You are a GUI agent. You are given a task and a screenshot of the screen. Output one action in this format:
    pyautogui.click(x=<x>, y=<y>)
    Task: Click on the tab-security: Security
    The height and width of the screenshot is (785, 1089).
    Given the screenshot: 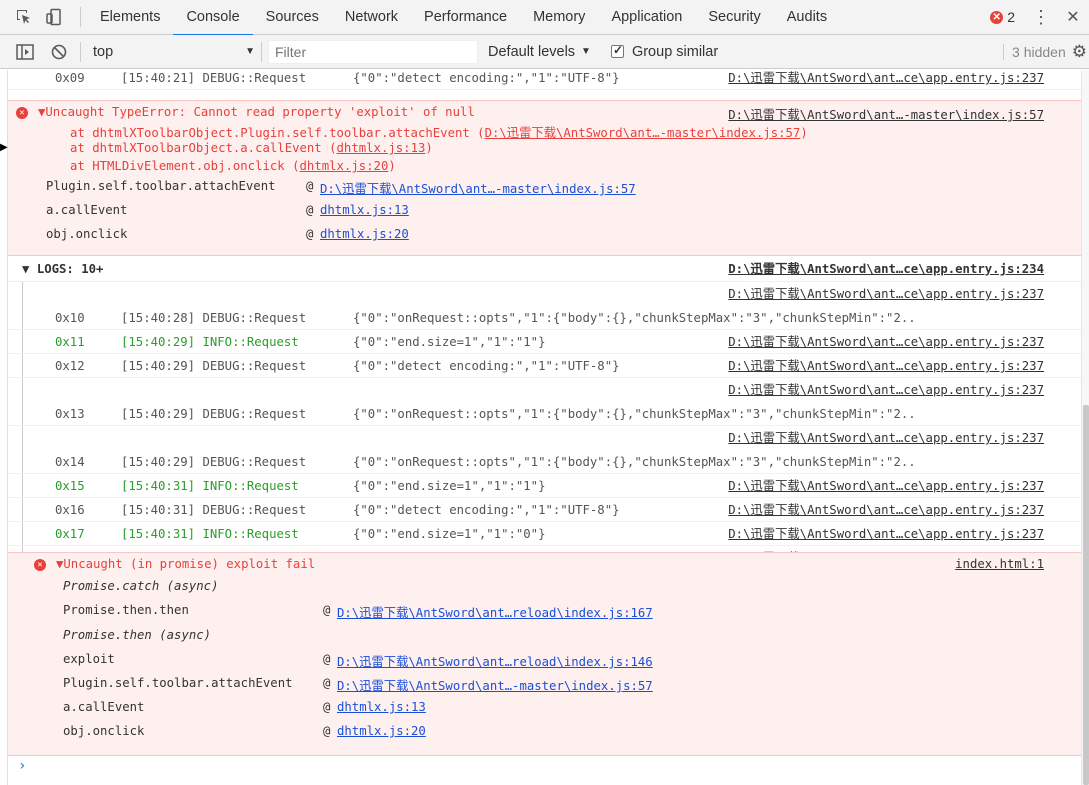 What is the action you would take?
    pyautogui.click(x=734, y=17)
    